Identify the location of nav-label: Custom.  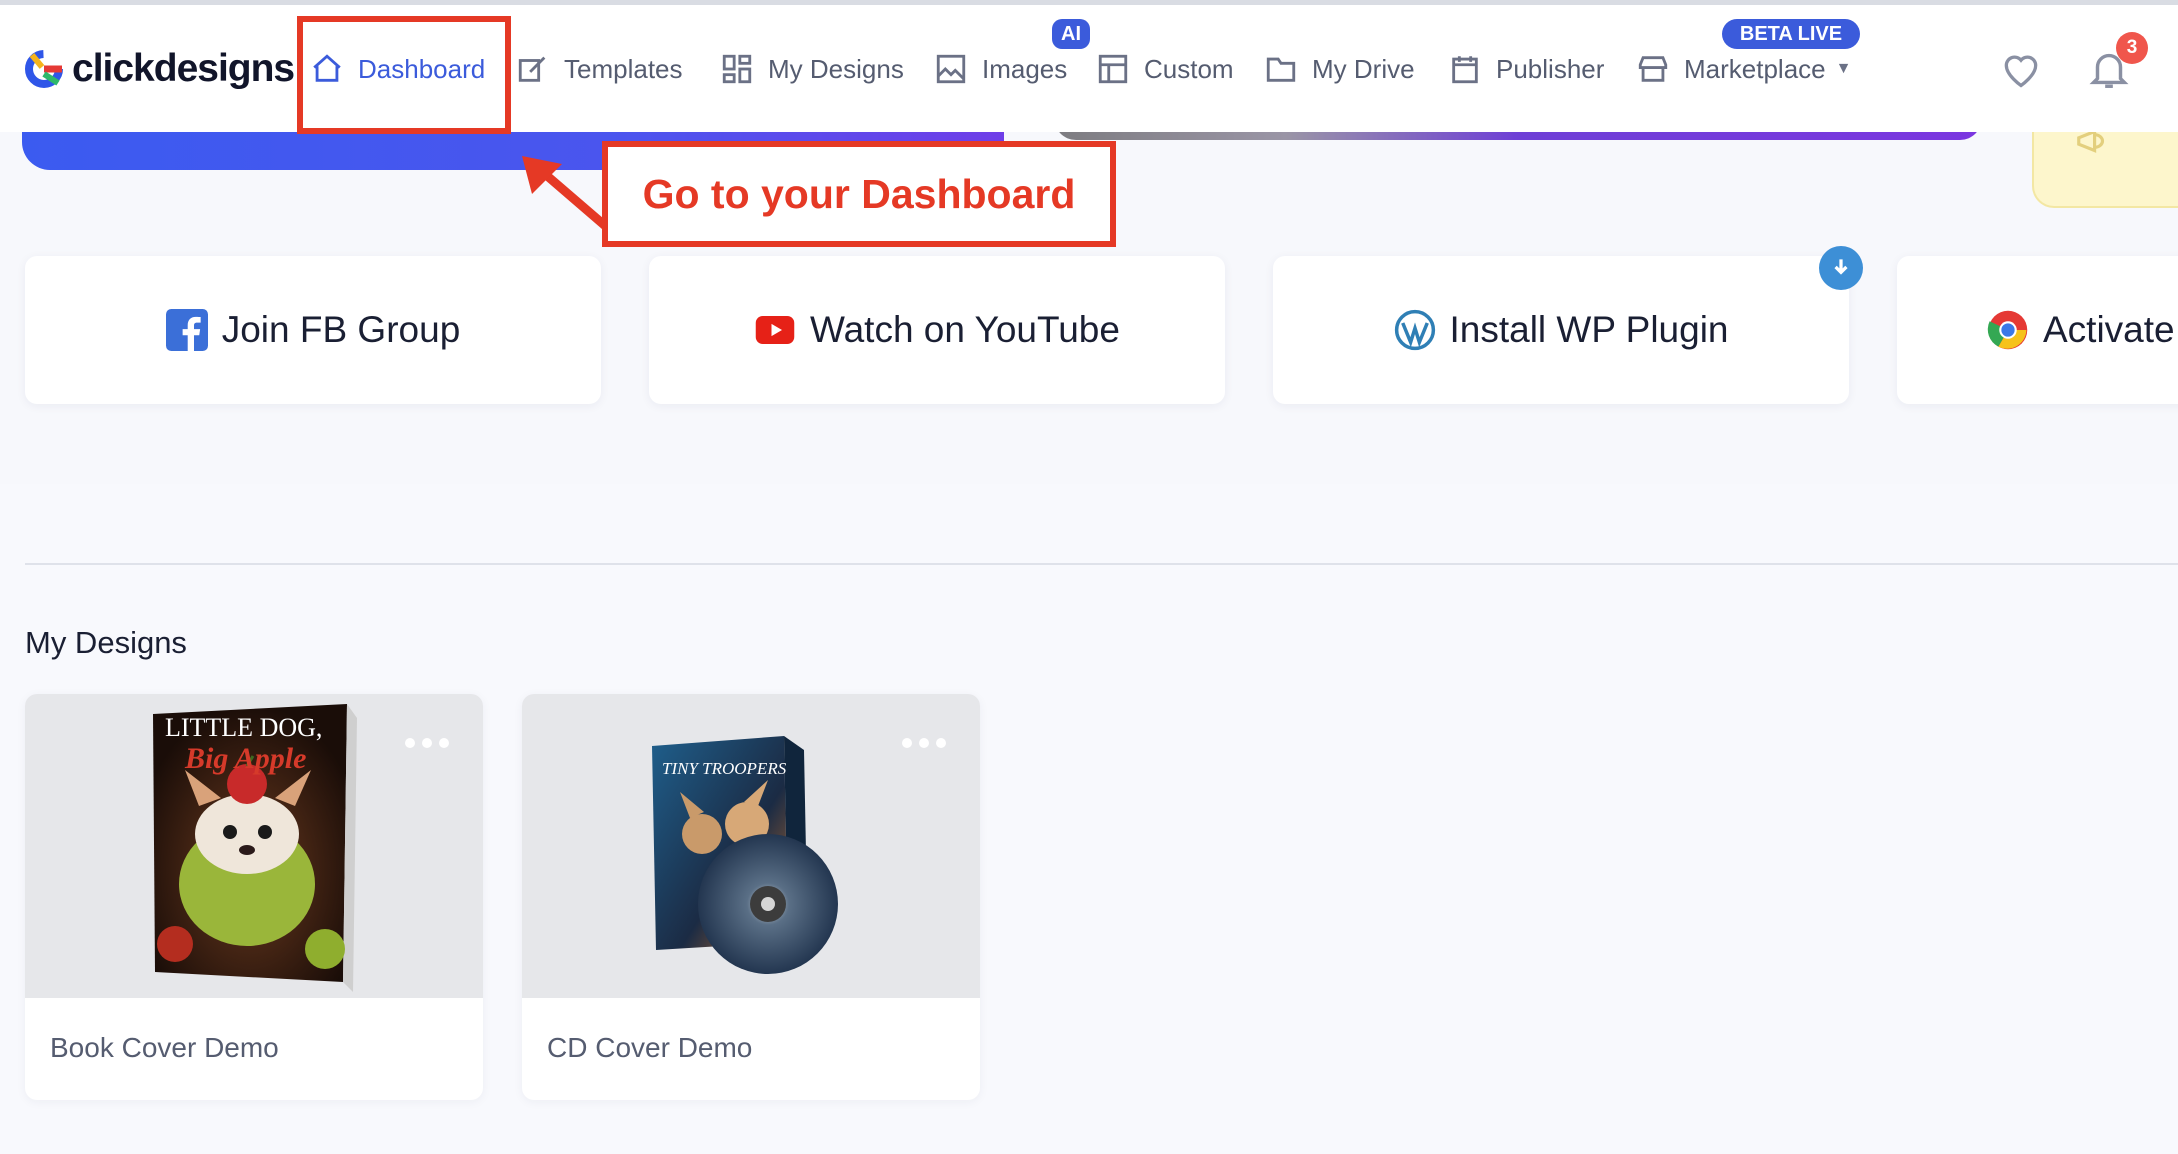
(1189, 68).